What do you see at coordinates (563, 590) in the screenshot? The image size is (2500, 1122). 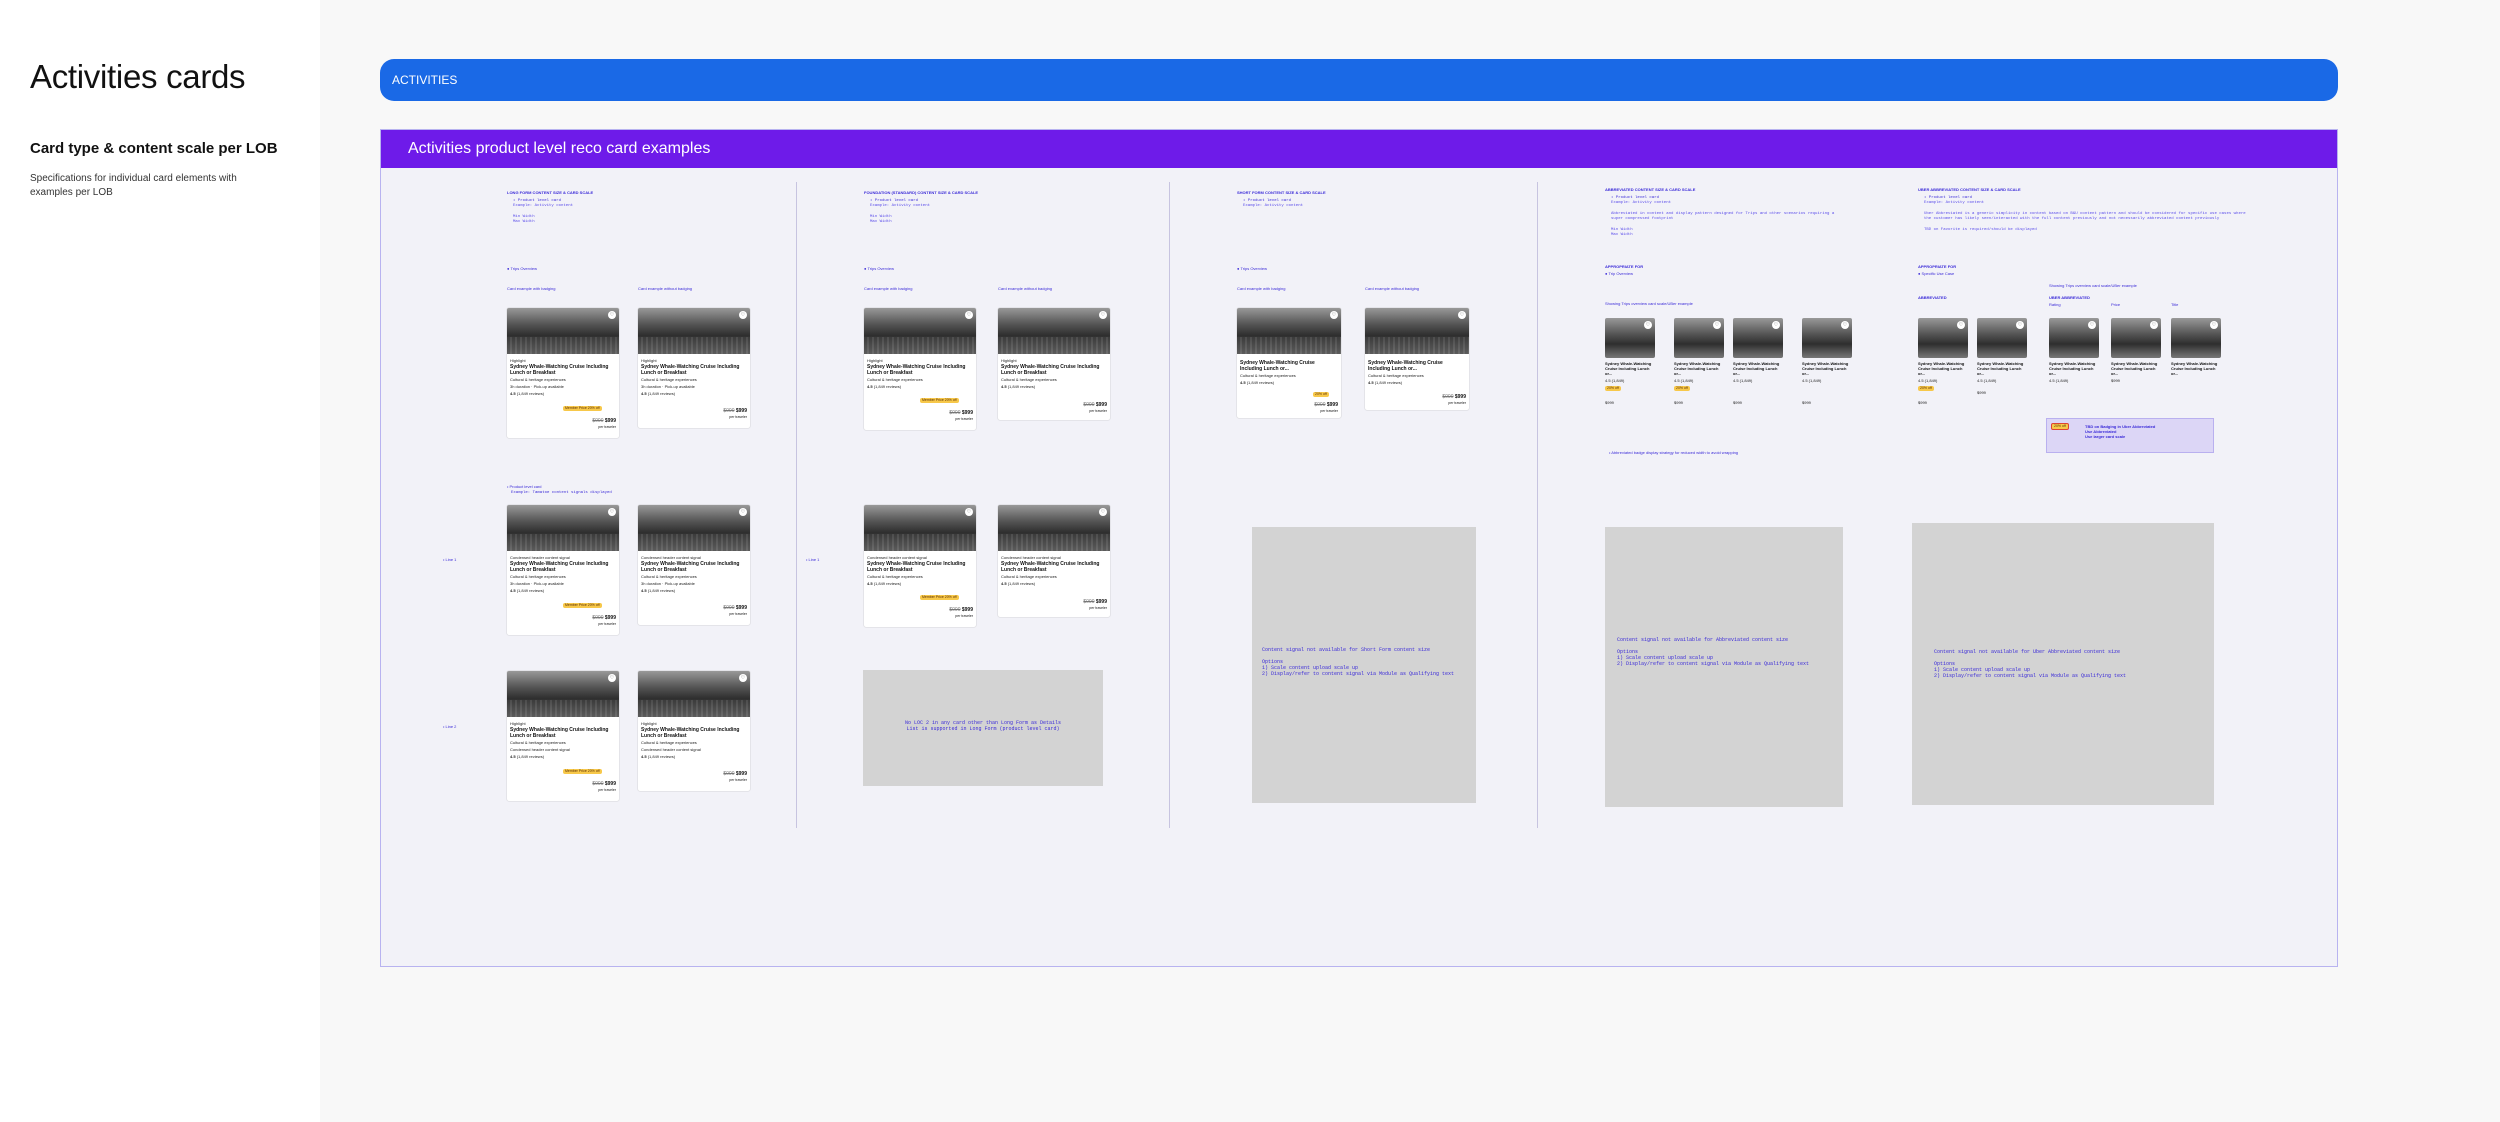 I see `card-rating: 4.5 (1,849 reviews)` at bounding box center [563, 590].